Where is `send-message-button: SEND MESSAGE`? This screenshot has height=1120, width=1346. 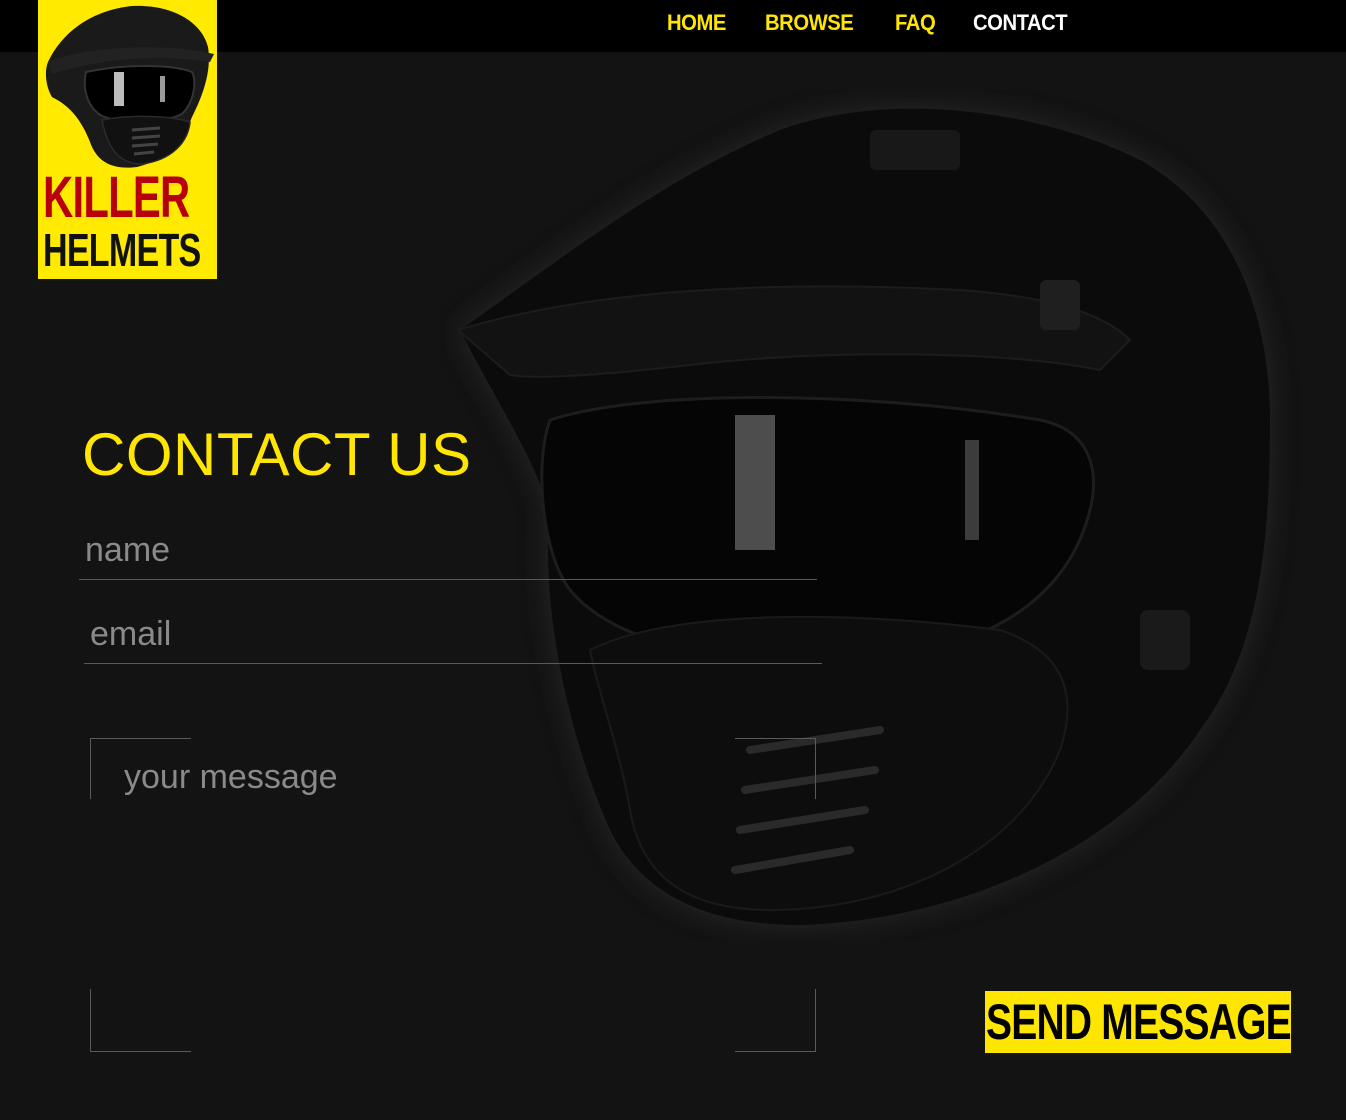 send-message-button: SEND MESSAGE is located at coordinates (1138, 1022).